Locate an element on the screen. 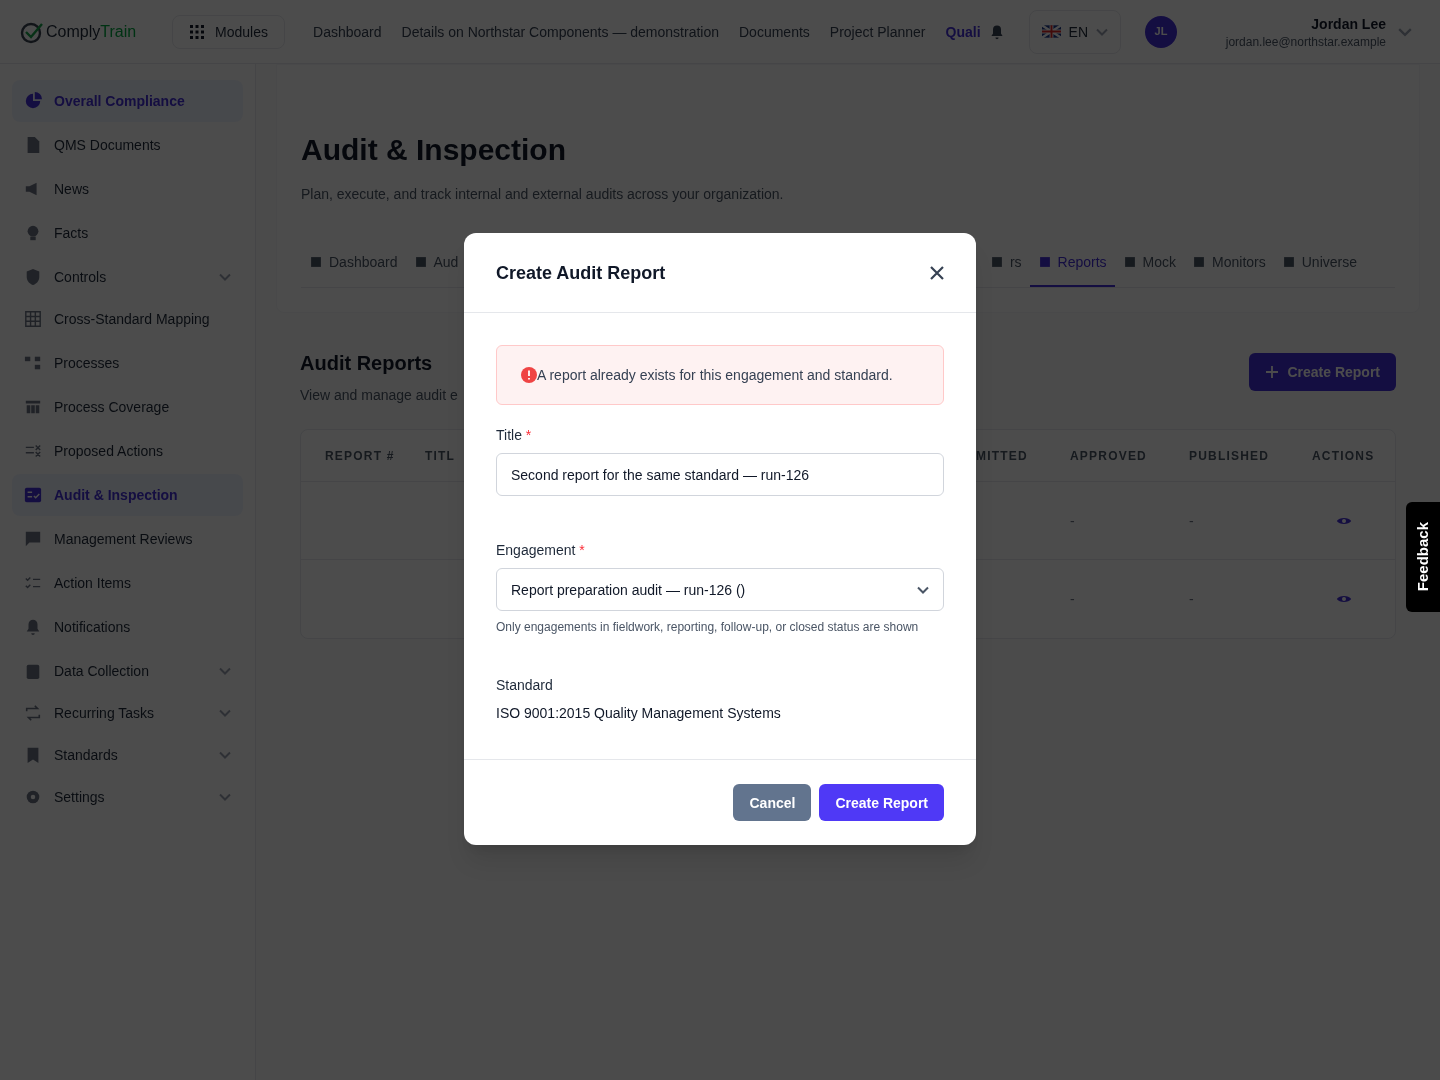 The height and width of the screenshot is (1080, 1440). brand-logo-text: ComplyTrain is located at coordinates (91, 31).